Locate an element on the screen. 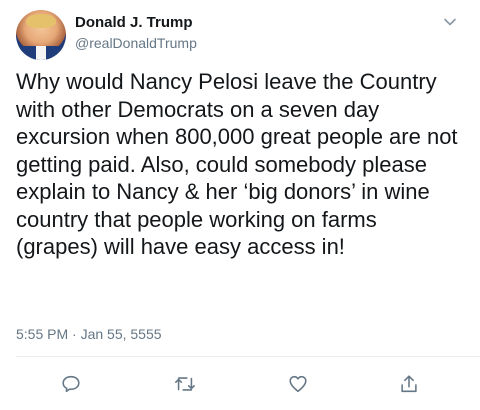 This screenshot has height=410, width=480. divider is located at coordinates (248, 356).